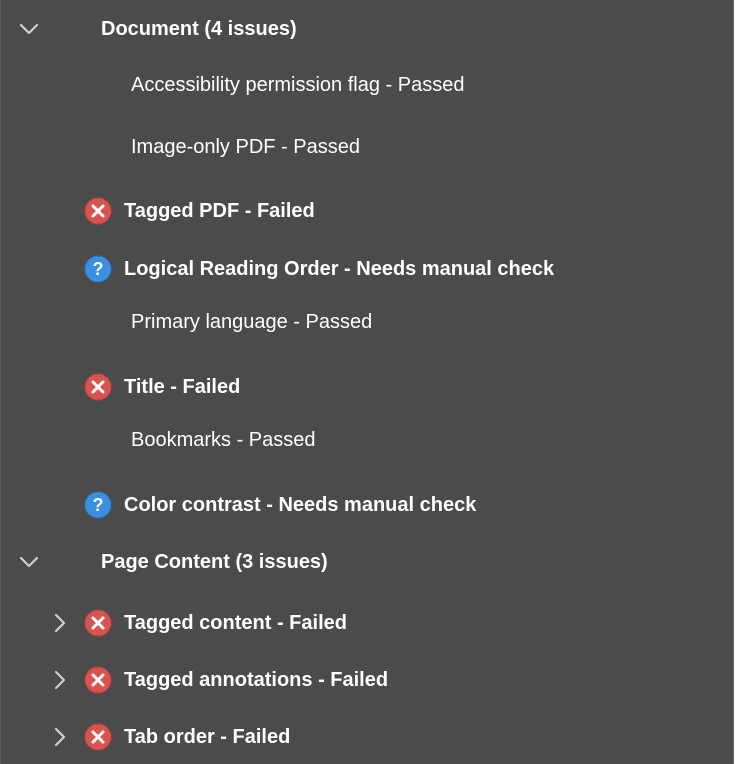 The image size is (738, 764). What do you see at coordinates (223, 440) in the screenshot?
I see `item-label: Bookmarks - Passed` at bounding box center [223, 440].